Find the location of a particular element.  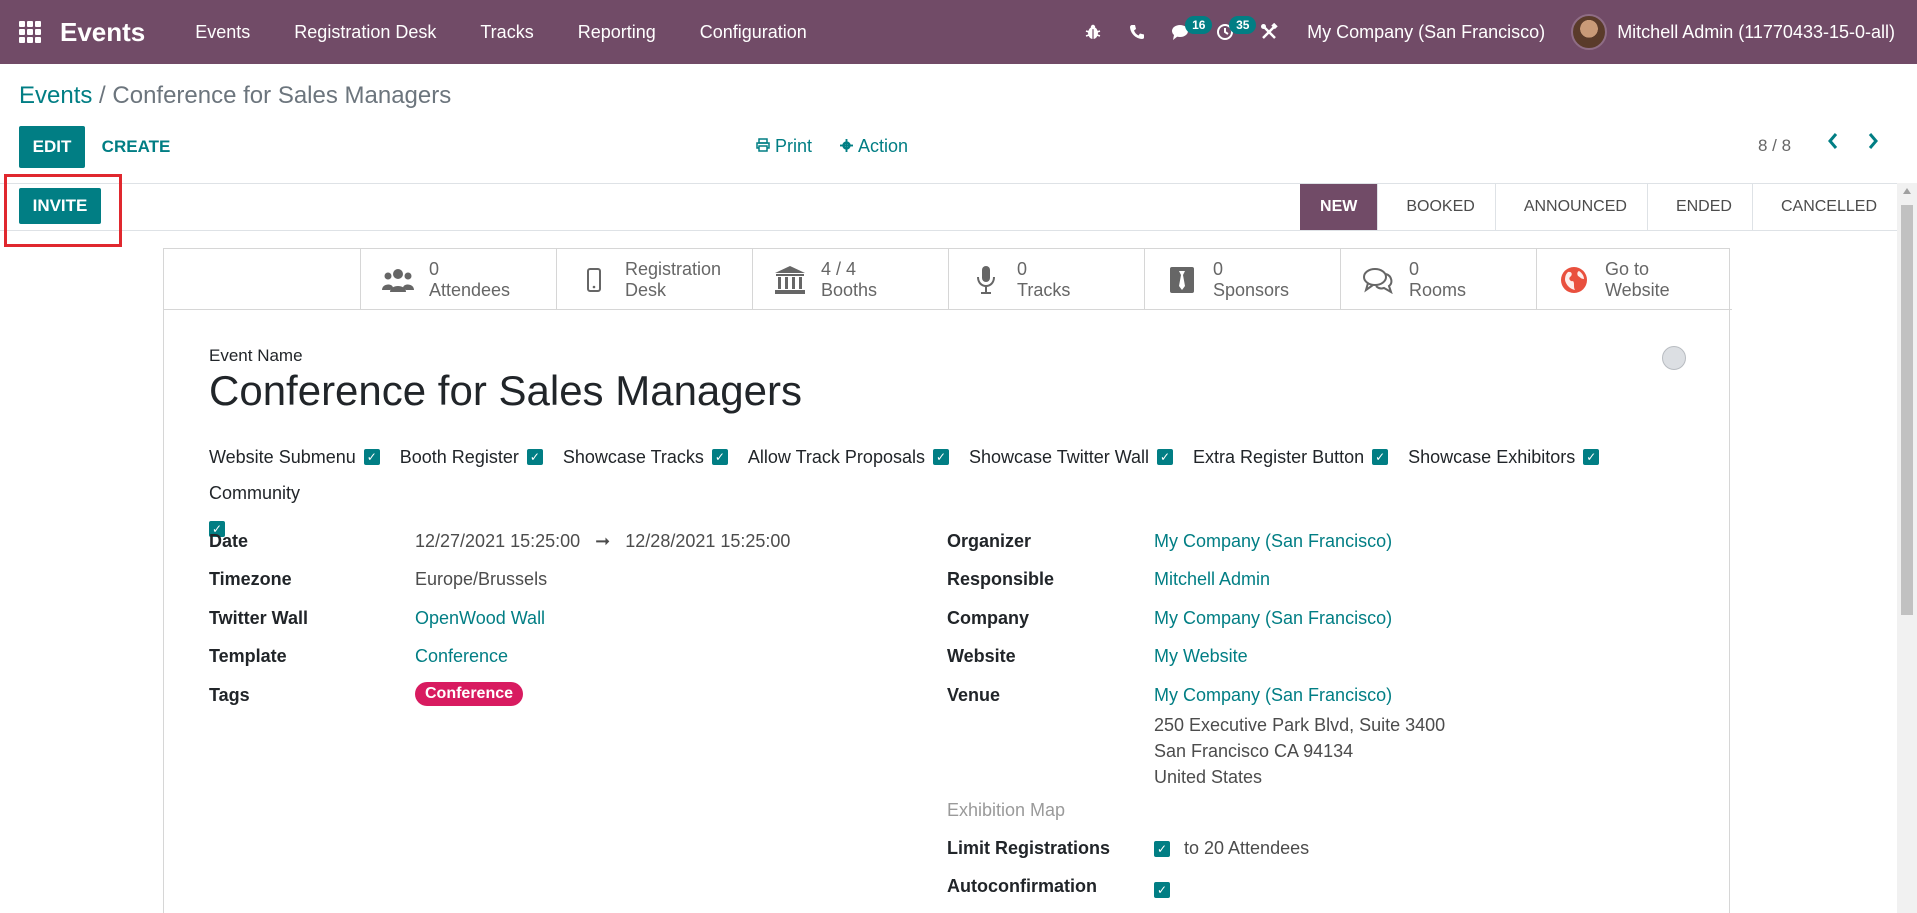

bug-icon is located at coordinates (1093, 32).